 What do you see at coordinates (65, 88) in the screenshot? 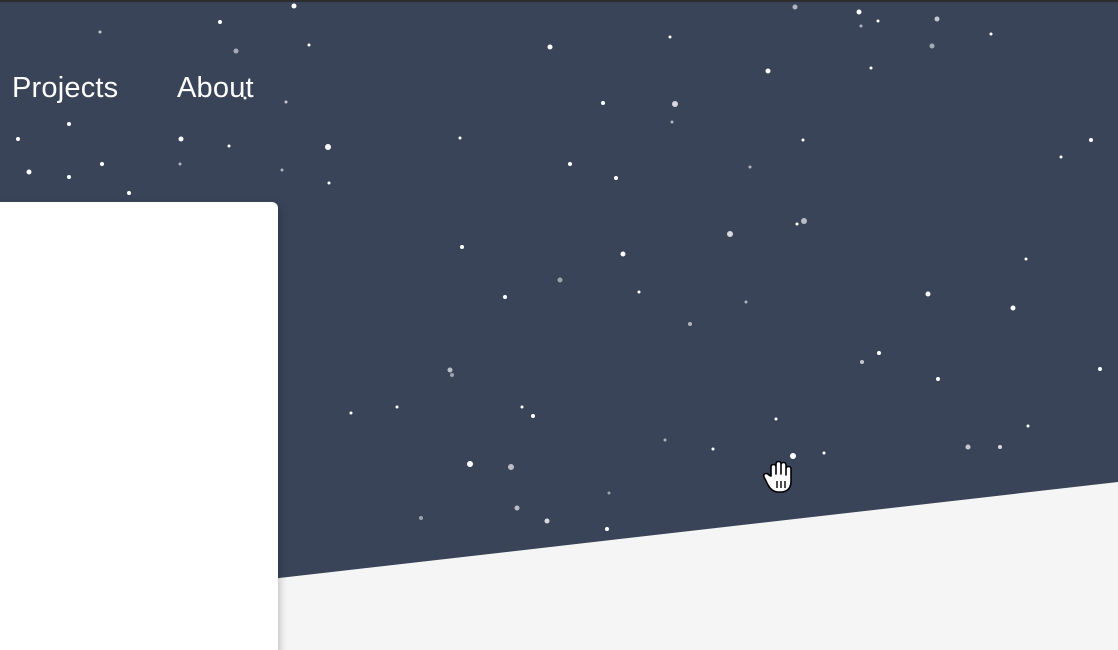
I see `nav-link-projects: Projects` at bounding box center [65, 88].